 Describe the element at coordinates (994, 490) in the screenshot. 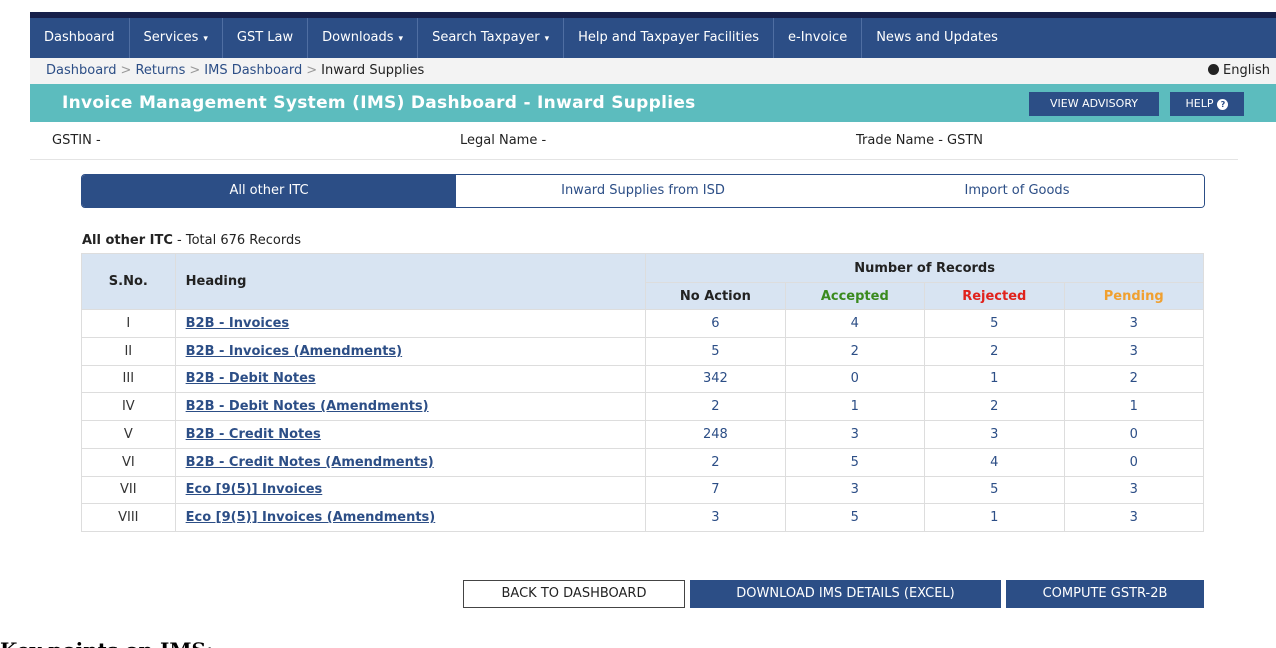

I see `row-rejected: 5` at that location.